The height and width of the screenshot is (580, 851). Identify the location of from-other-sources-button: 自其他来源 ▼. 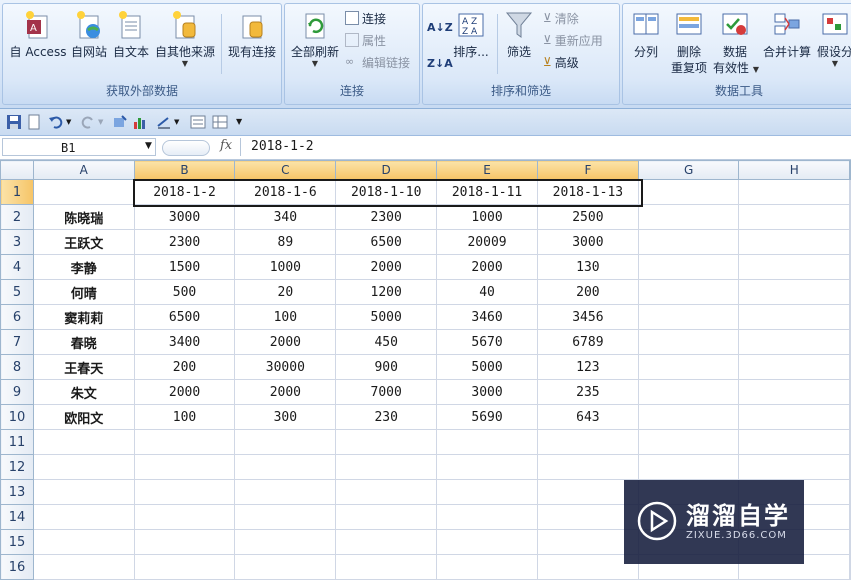
(185, 38).